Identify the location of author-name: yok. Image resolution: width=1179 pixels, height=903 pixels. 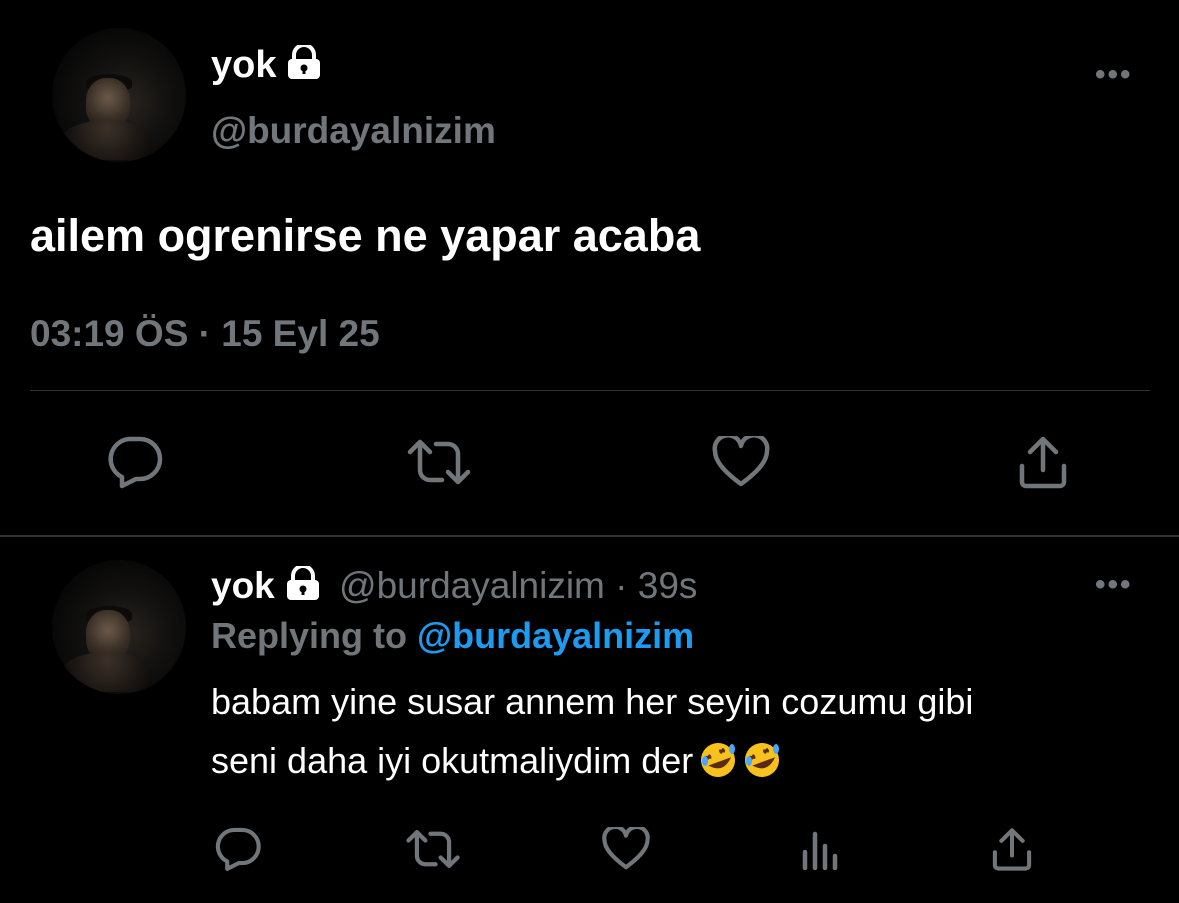
(243, 65).